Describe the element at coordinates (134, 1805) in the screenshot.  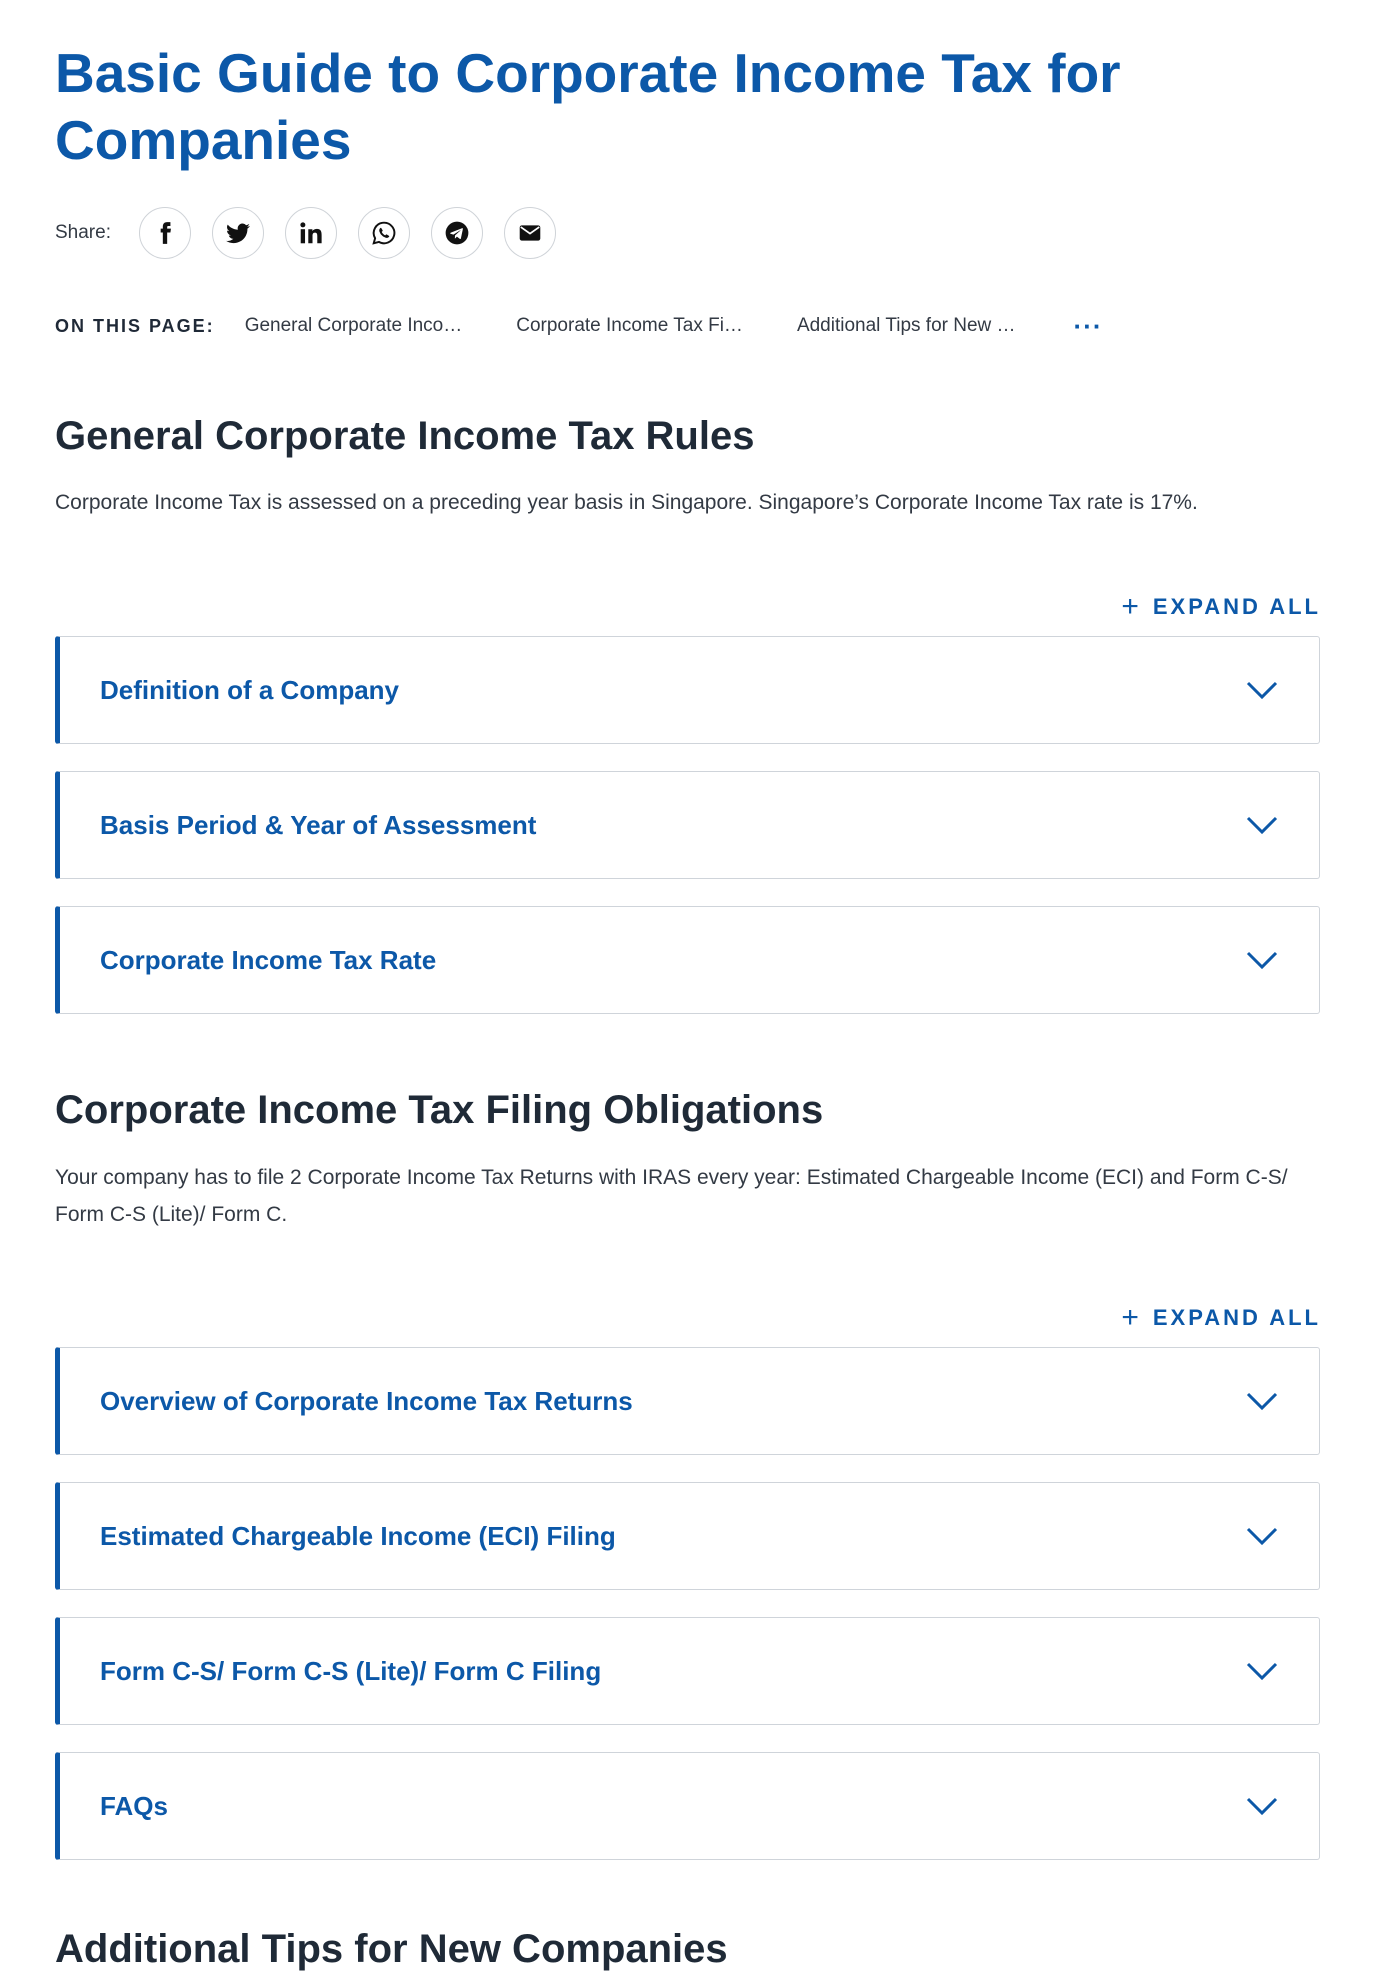
I see `accordion-title: FAQs` at that location.